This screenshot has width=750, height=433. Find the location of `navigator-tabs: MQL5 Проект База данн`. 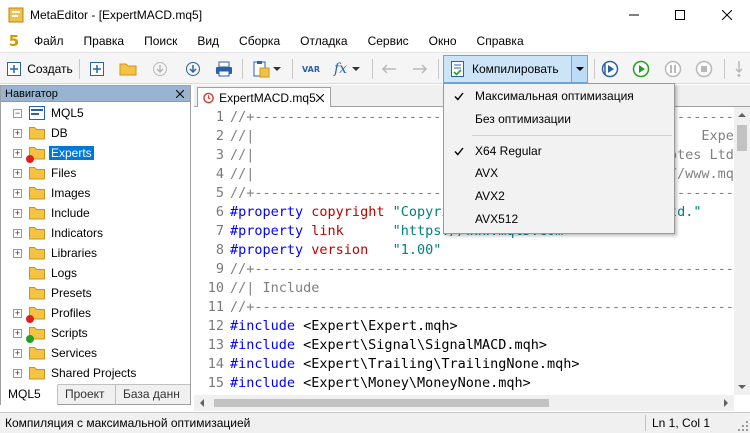

navigator-tabs: MQL5 Проект База данн is located at coordinates (95, 394).